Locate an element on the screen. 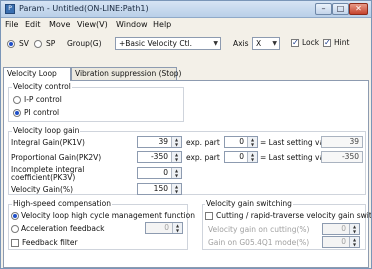 This screenshot has height=269, width=372. menu-window: Window is located at coordinates (132, 24).